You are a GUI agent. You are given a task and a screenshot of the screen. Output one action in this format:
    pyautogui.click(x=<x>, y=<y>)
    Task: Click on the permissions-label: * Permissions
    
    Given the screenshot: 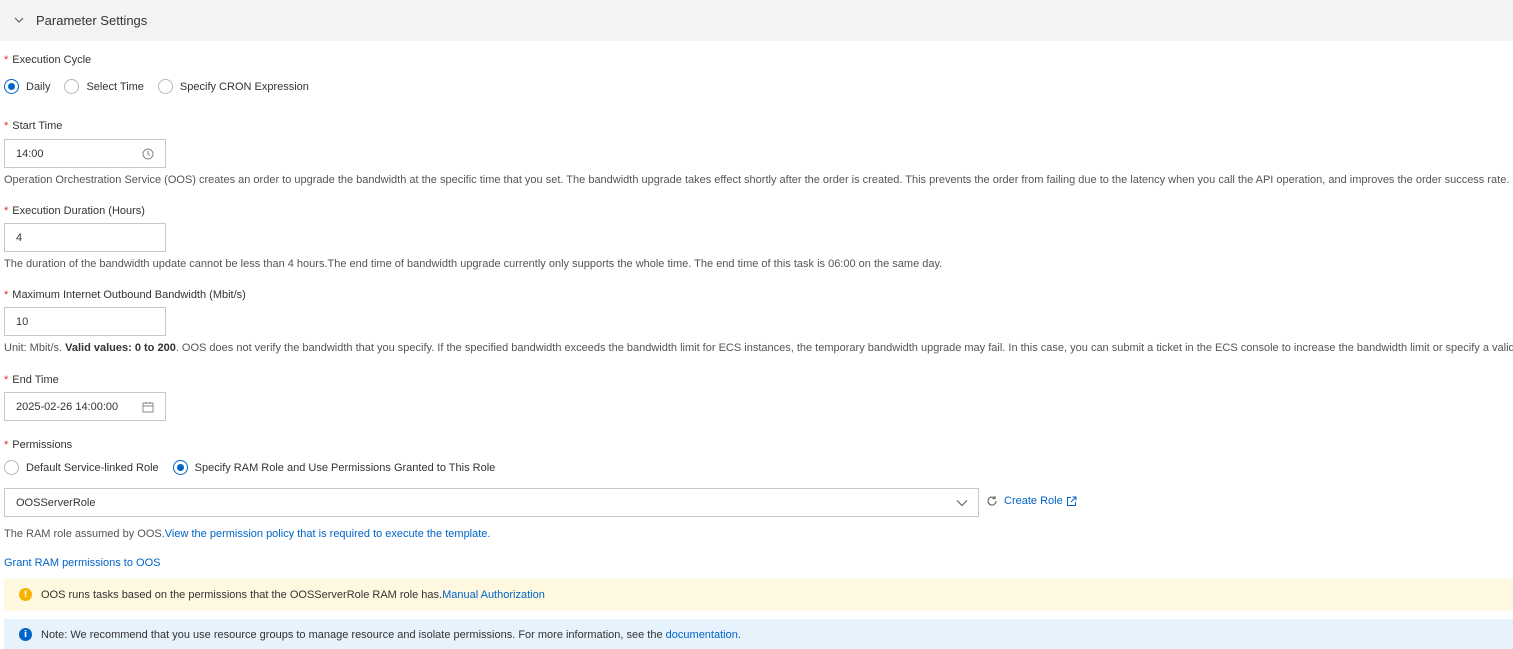 What is the action you would take?
    pyautogui.click(x=38, y=445)
    